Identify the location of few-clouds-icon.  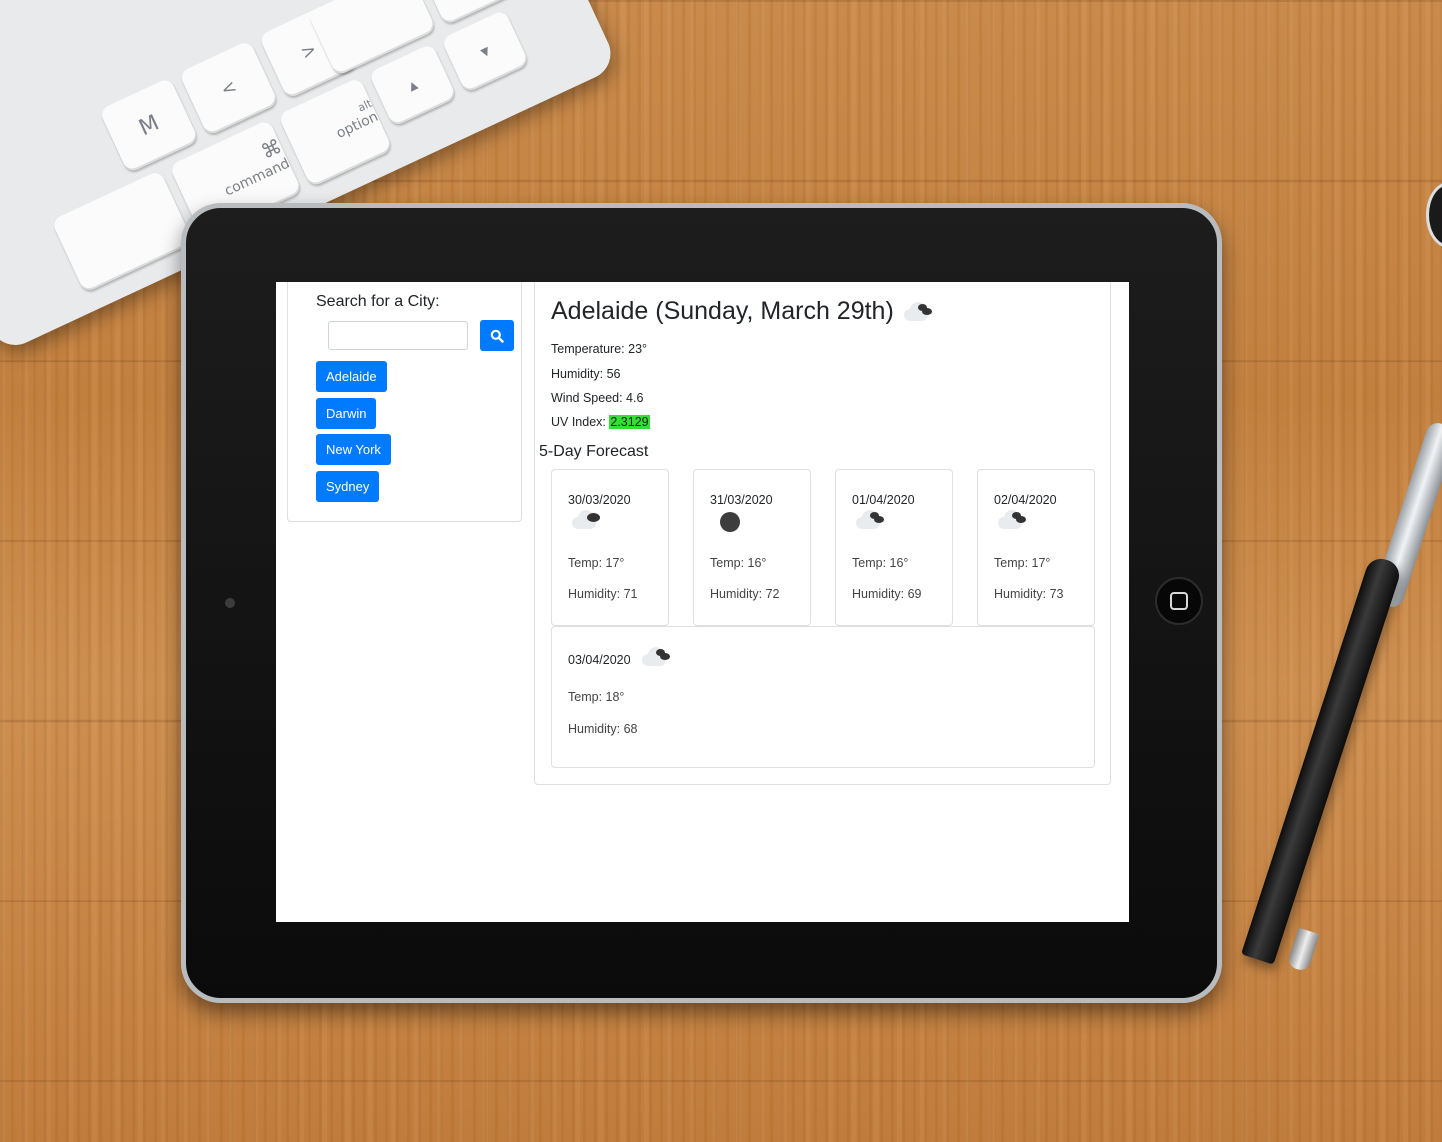
(587, 521).